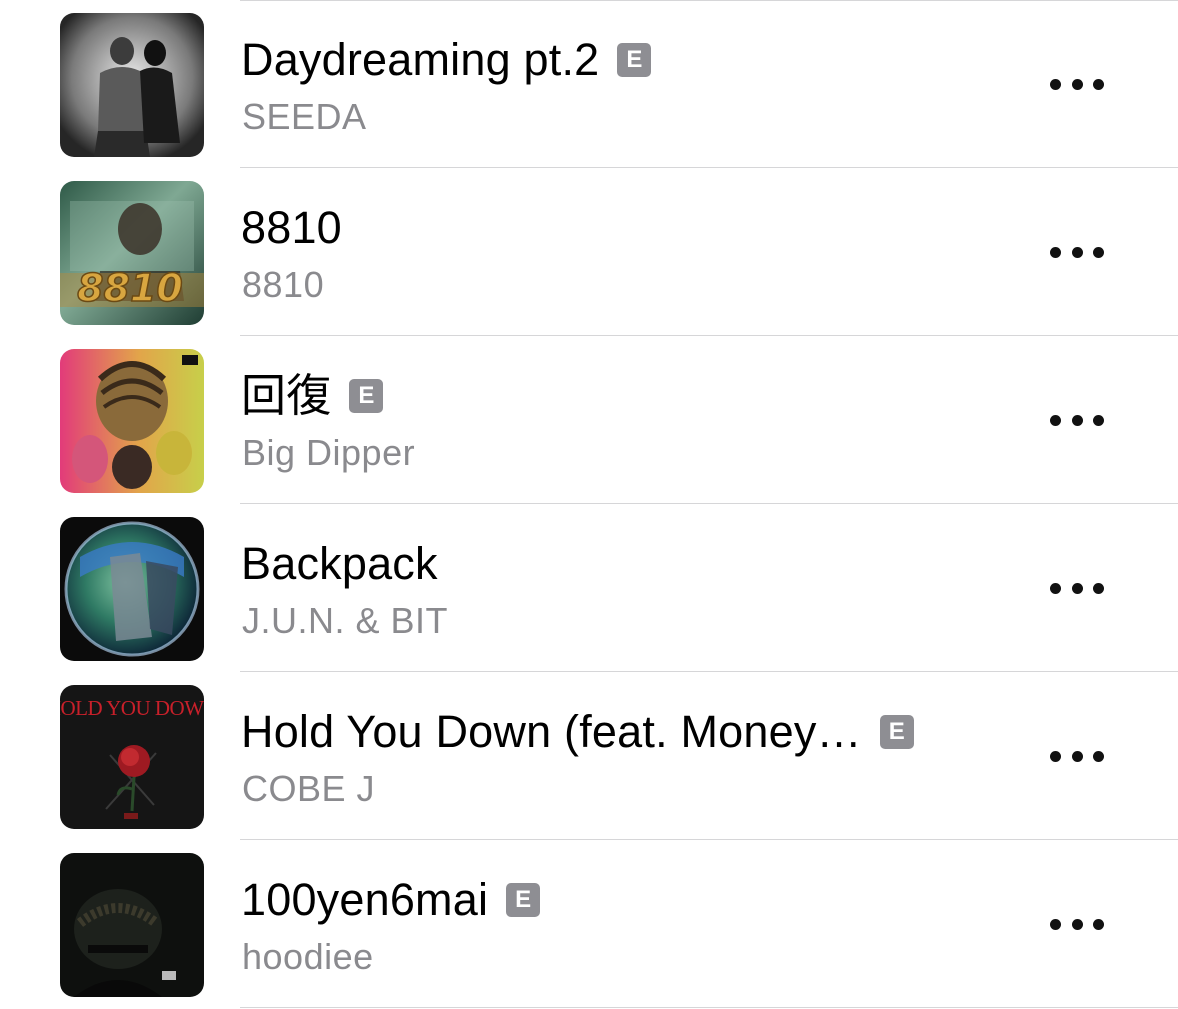 Image resolution: width=1178 pixels, height=1009 pixels. I want to click on title-line: Backpack, so click(339, 564).